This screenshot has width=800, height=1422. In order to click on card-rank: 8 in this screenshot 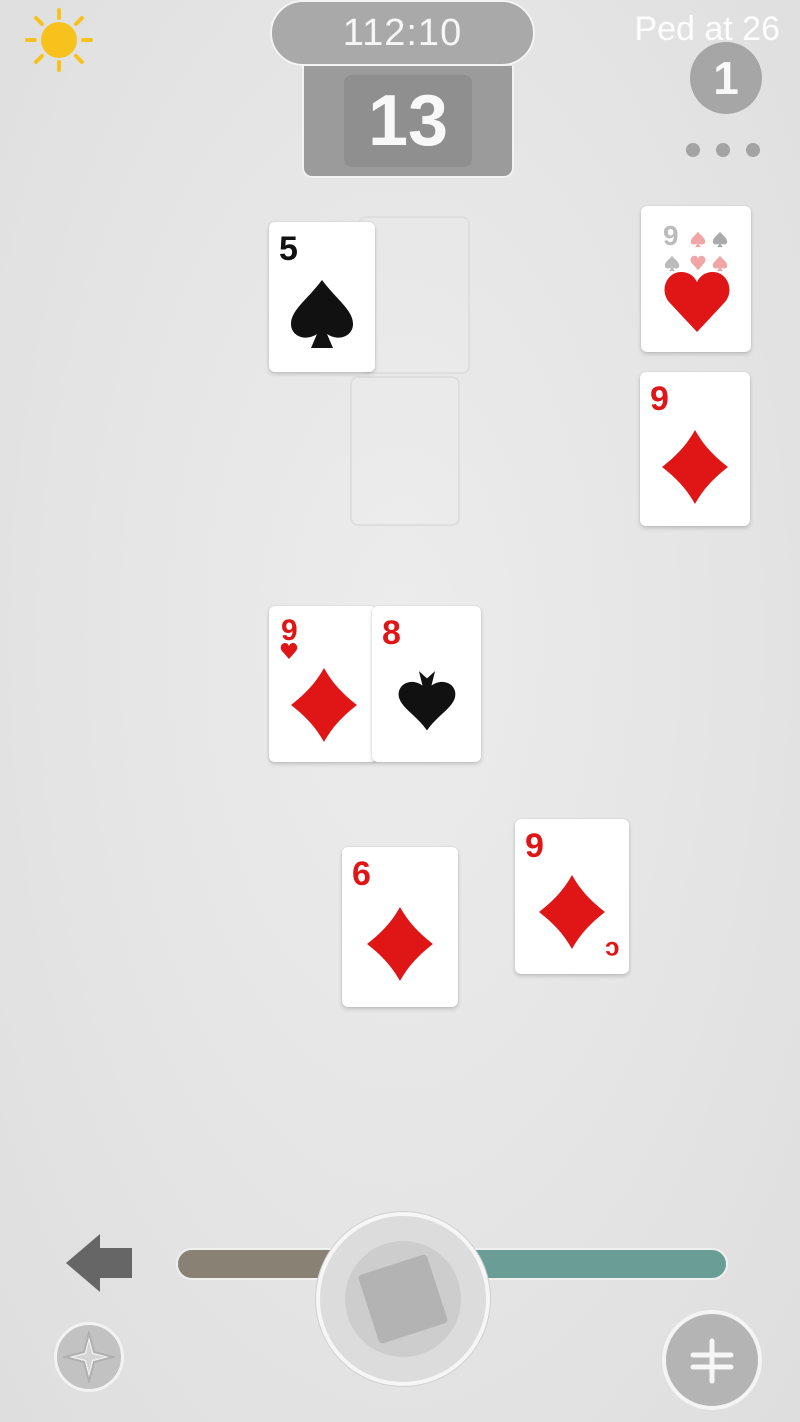, I will do `click(391, 633)`.